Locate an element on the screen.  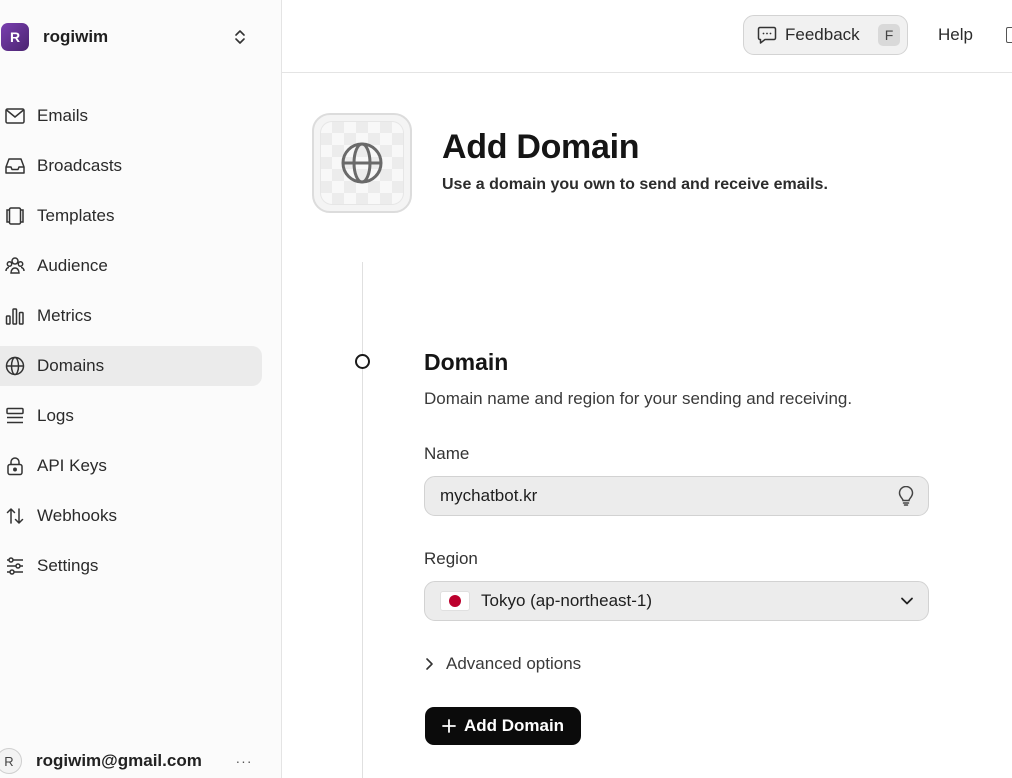
advanced-options-toggle: Advanced options is located at coordinates (502, 664).